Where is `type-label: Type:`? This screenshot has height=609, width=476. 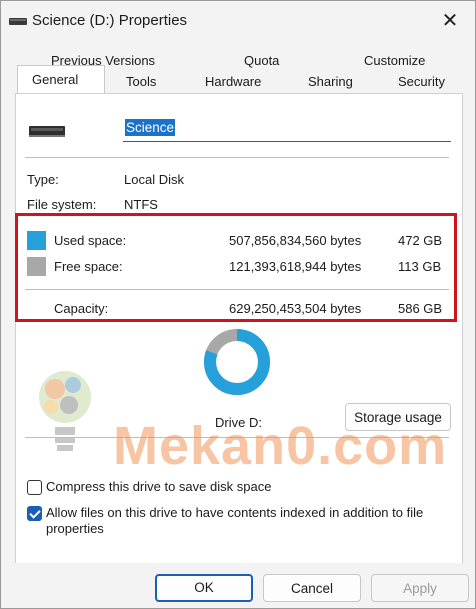
type-label: Type: is located at coordinates (43, 179).